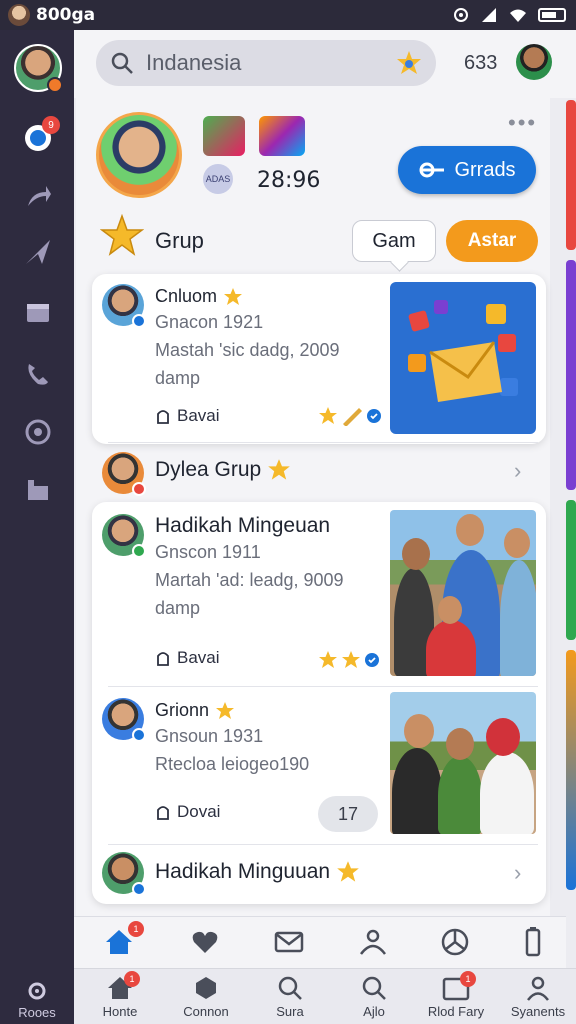  What do you see at coordinates (518, 15) in the screenshot?
I see `wifi-icon` at bounding box center [518, 15].